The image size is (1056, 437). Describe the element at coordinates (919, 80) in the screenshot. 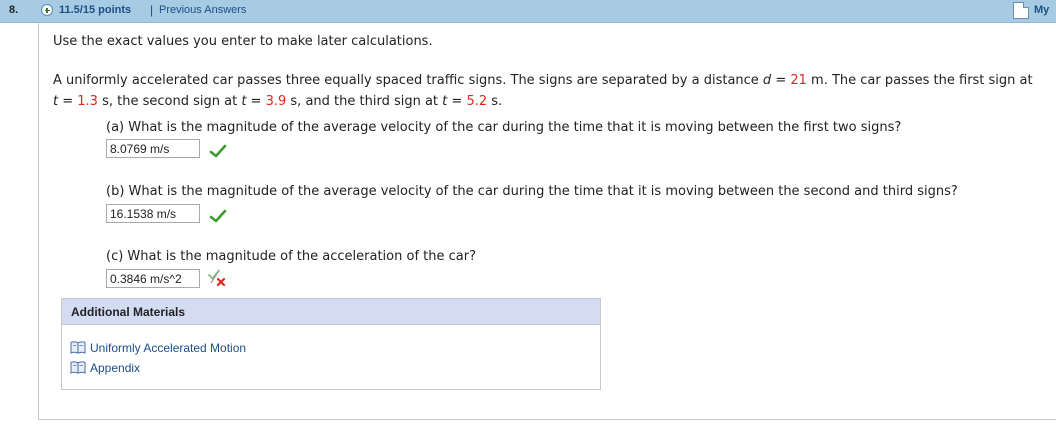

I see `problem-text: m. The car passes the first sign at` at that location.